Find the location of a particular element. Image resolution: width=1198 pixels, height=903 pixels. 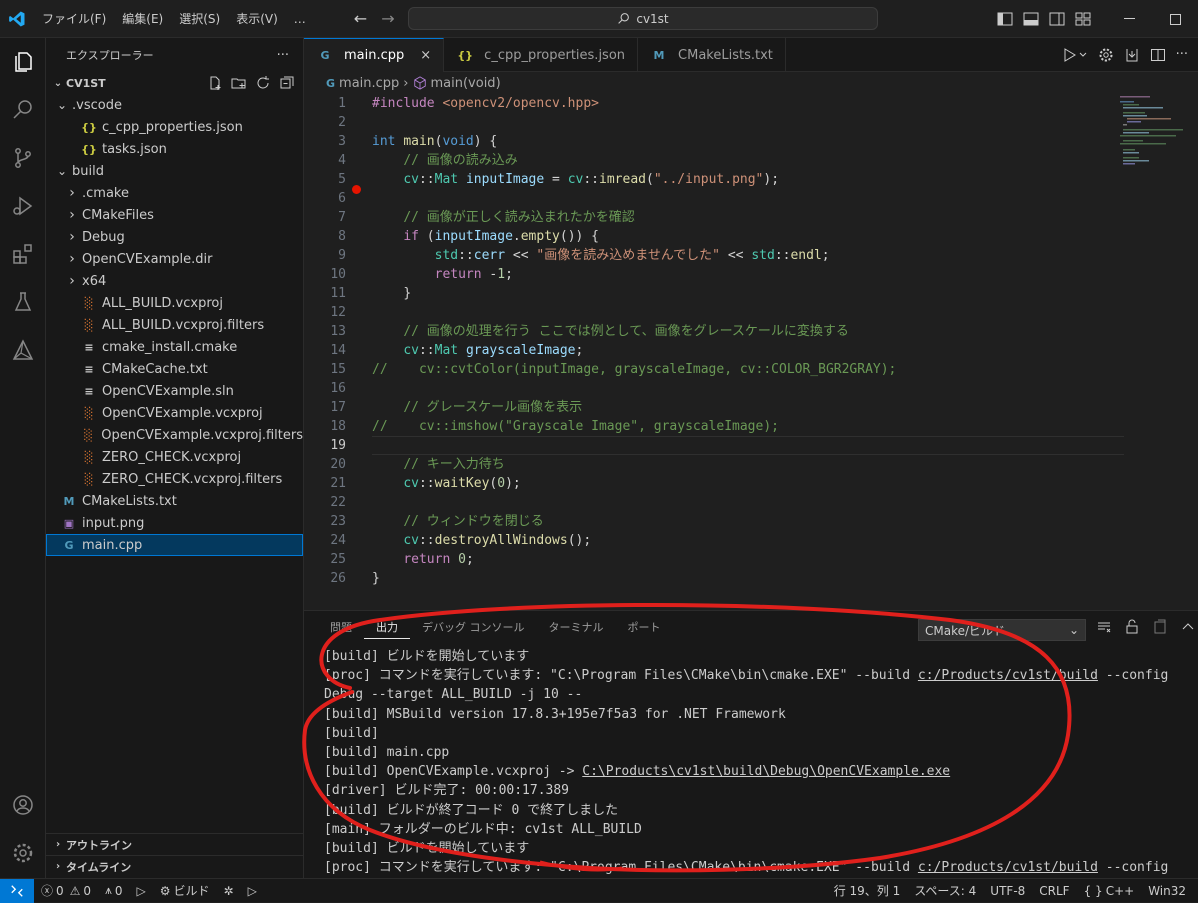

tab-problems: 問題 is located at coordinates (341, 628).